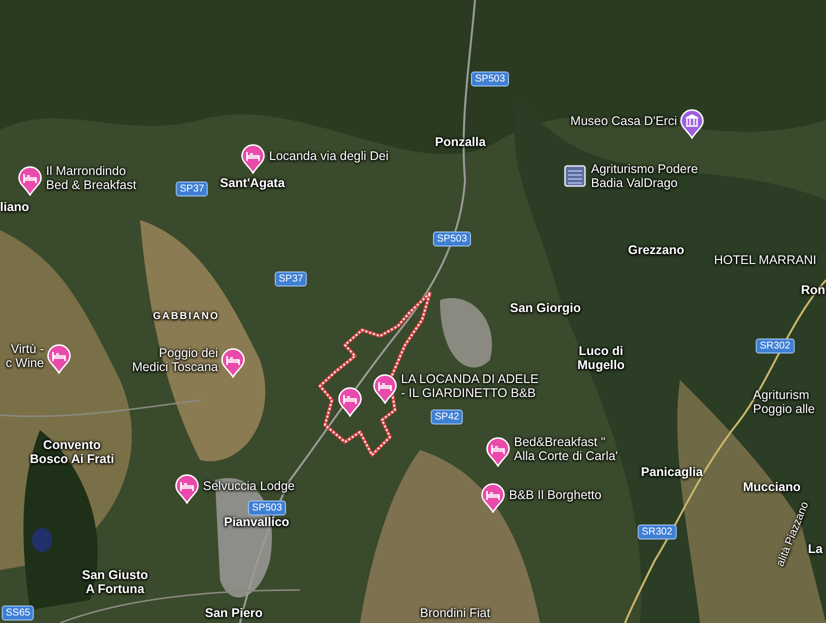 This screenshot has height=623, width=826. What do you see at coordinates (91, 178) in the screenshot?
I see `place-name: Il Marrondindo Bed & Breakfast` at bounding box center [91, 178].